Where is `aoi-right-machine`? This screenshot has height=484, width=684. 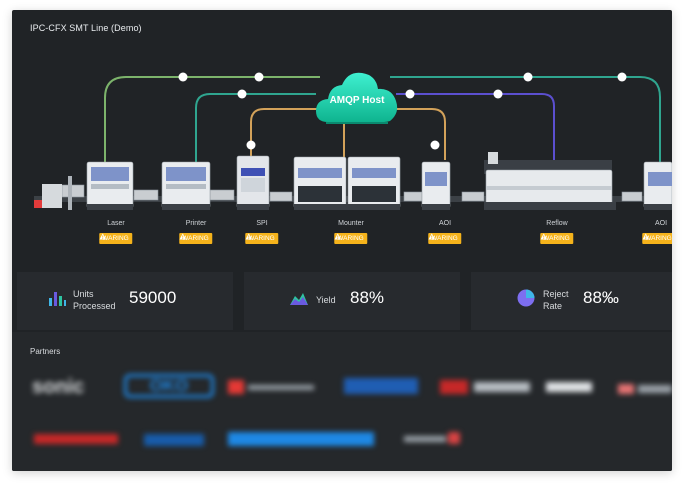
aoi-right-machine is located at coordinates (657, 185).